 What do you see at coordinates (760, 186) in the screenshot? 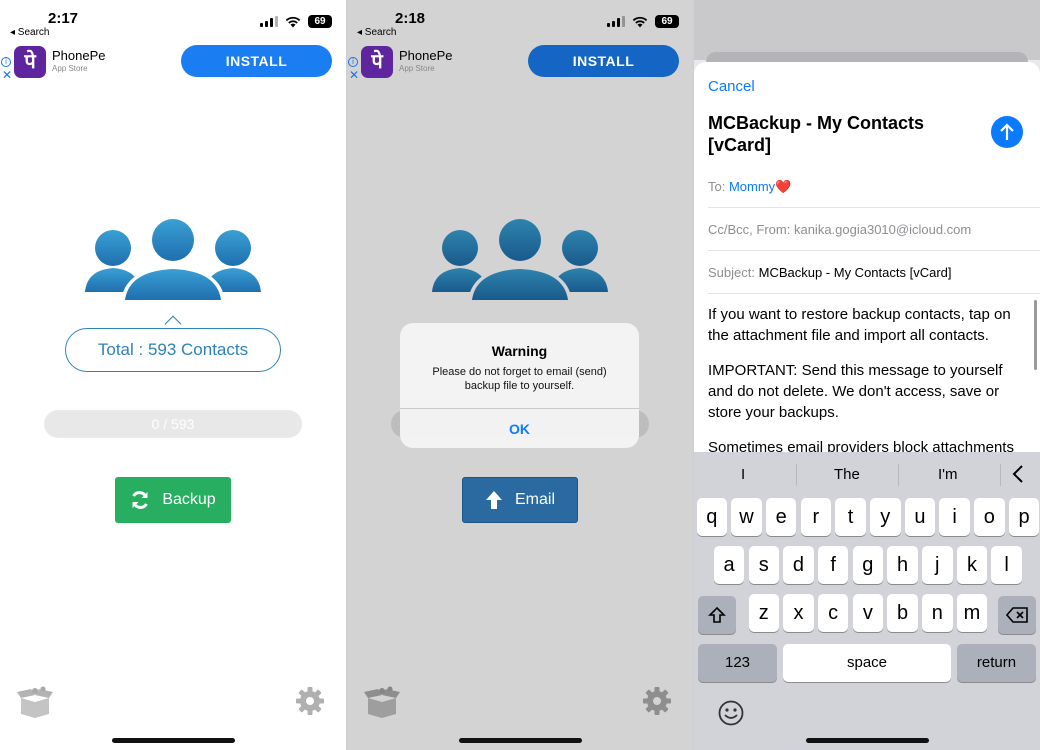
I see `to-recipient: Mommy❤️` at bounding box center [760, 186].